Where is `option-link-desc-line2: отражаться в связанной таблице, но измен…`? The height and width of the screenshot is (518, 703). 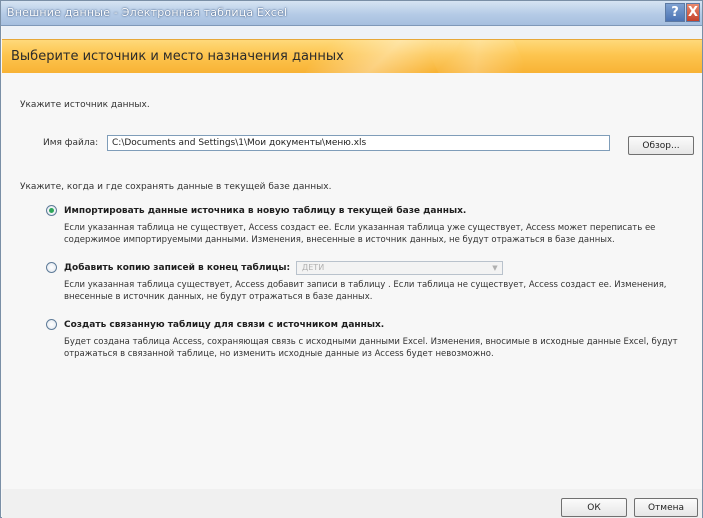 option-link-desc-line2: отражаться в связанной таблице, но измен… is located at coordinates (279, 354).